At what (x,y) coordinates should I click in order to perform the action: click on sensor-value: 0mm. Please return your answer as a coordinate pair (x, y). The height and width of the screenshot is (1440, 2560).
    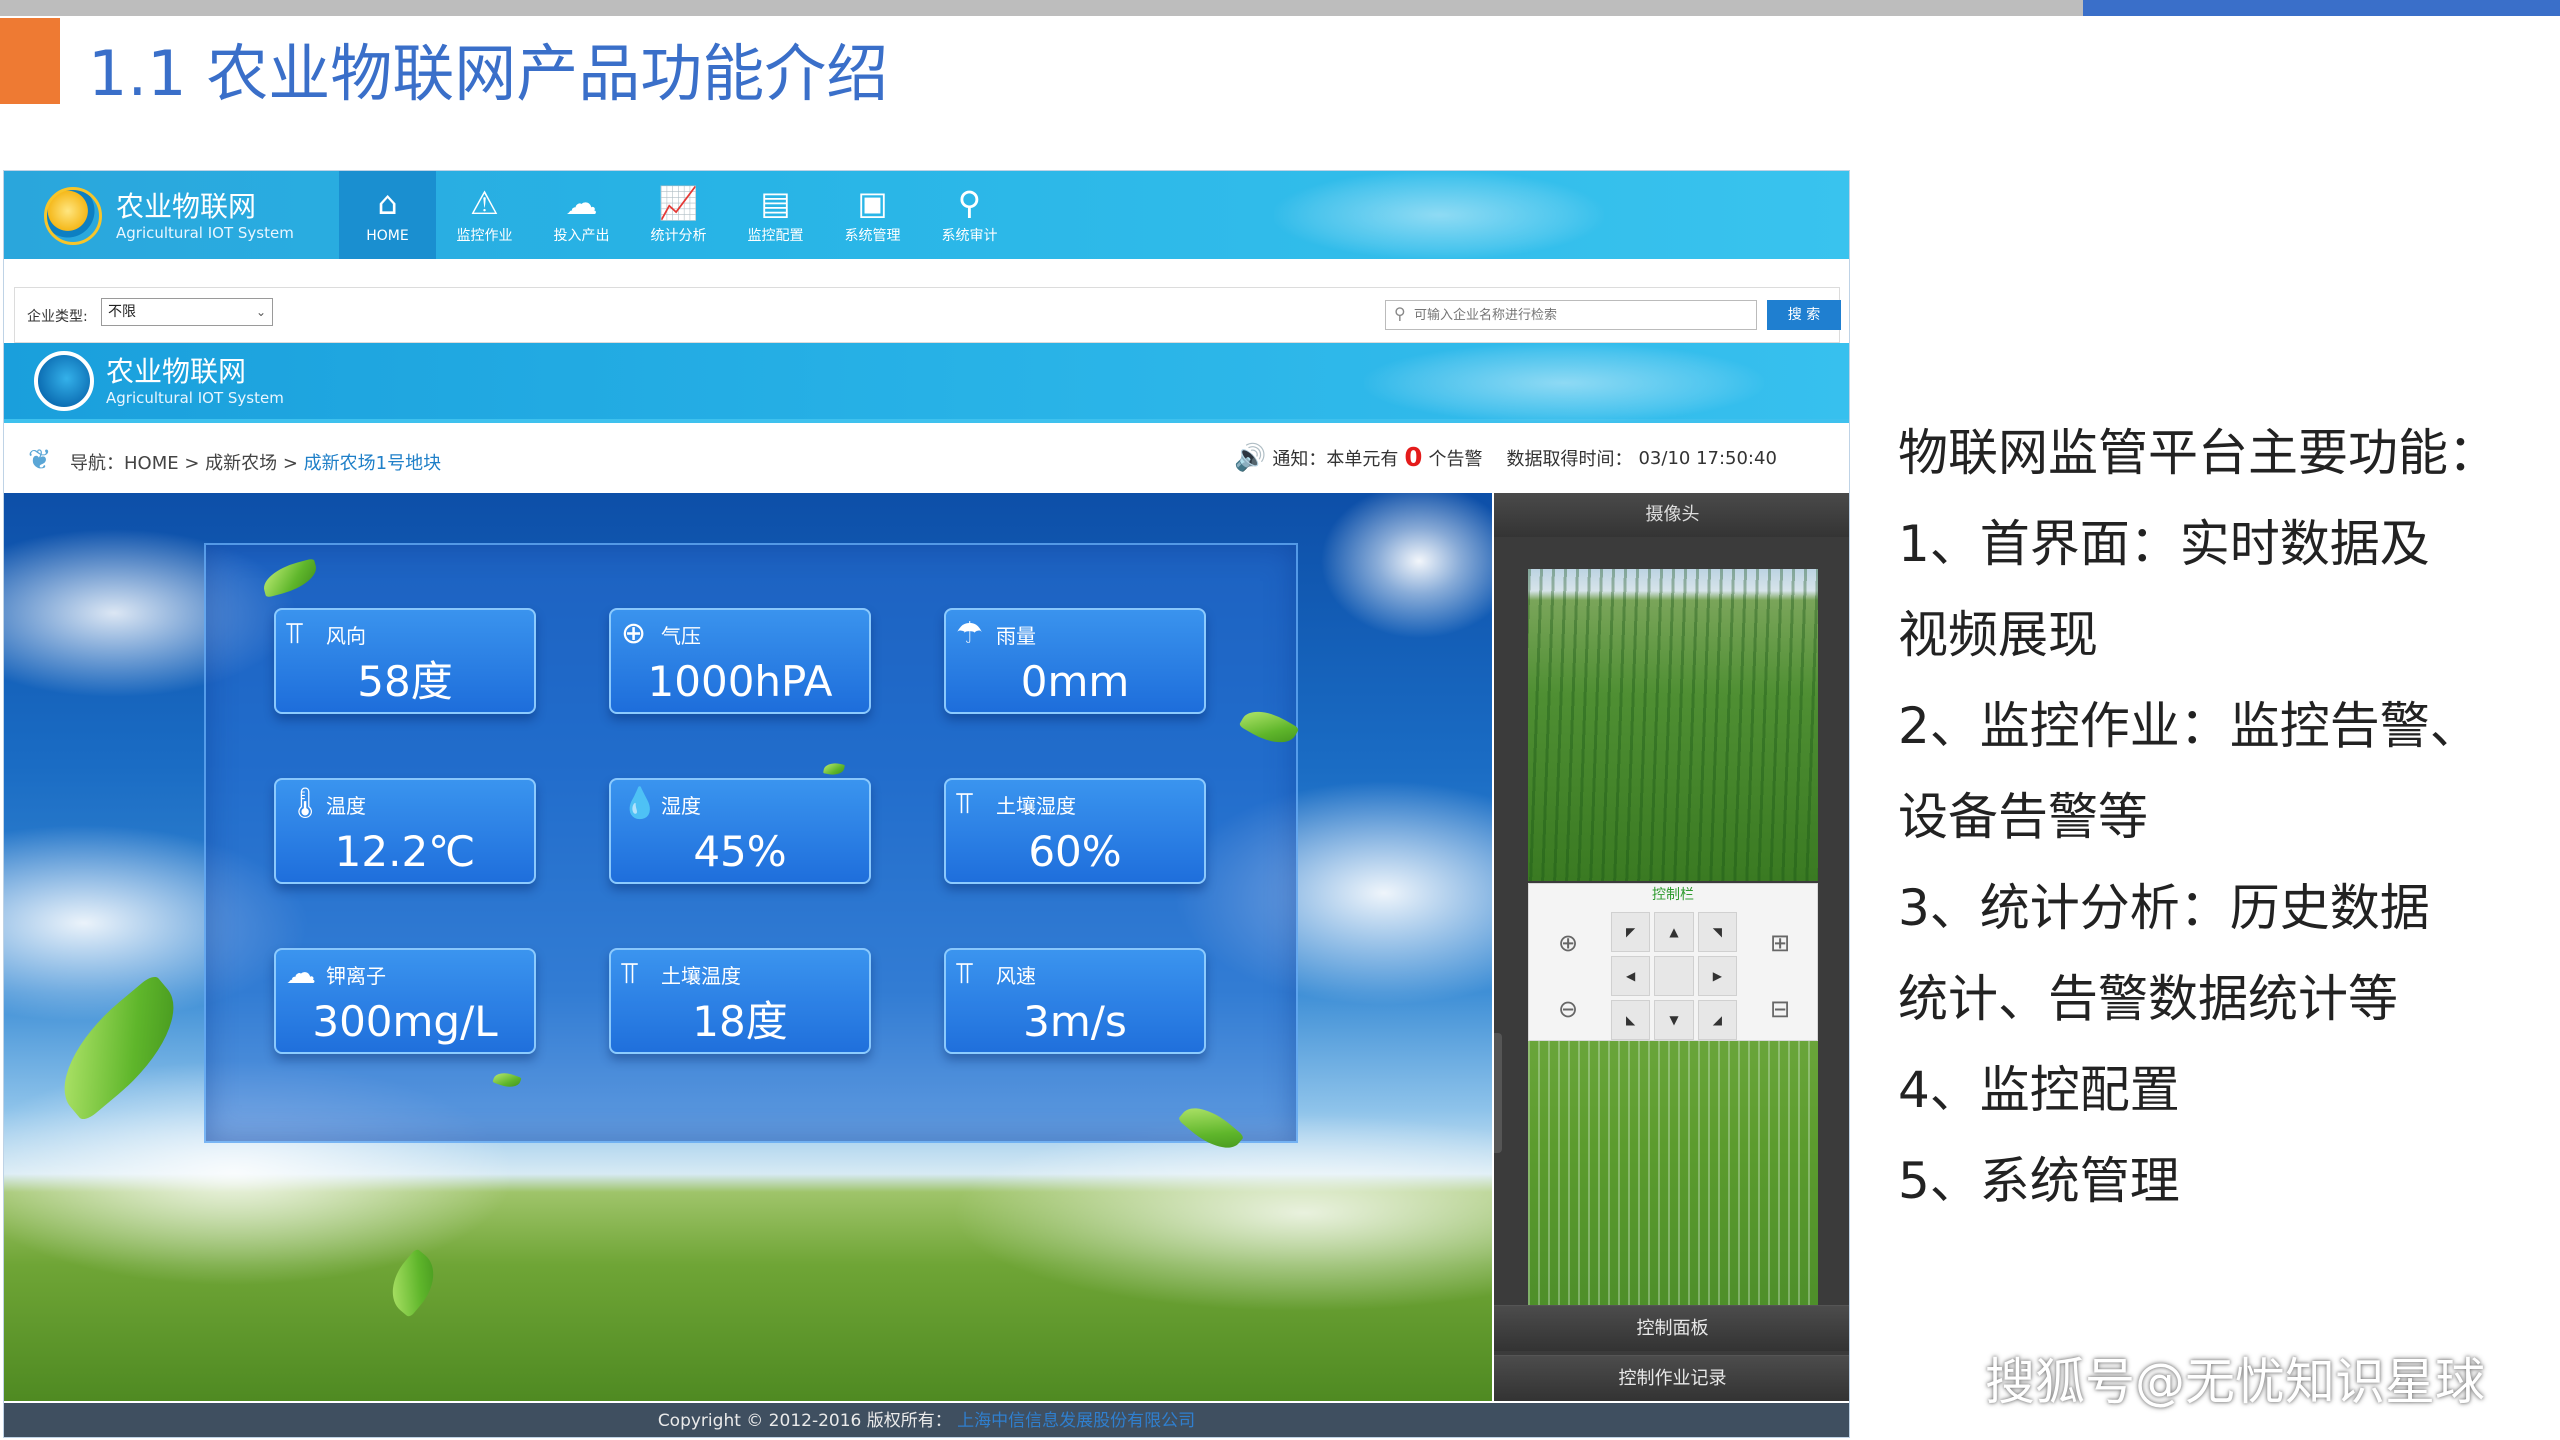
    Looking at the image, I should click on (1075, 681).